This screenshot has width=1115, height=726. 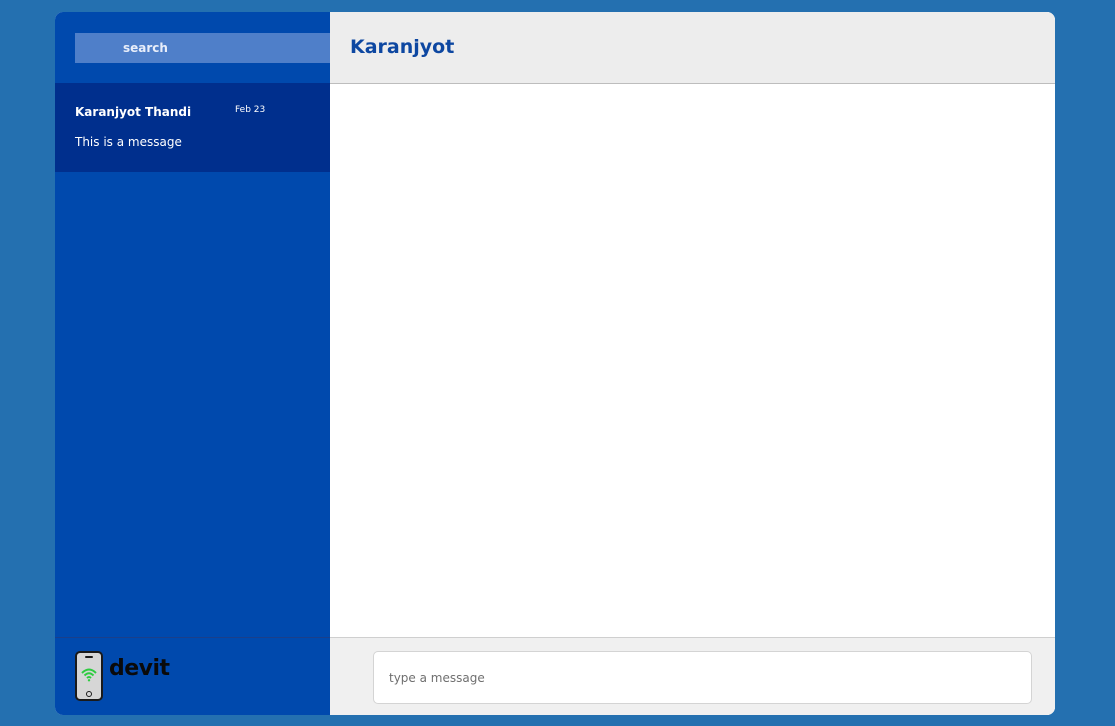 What do you see at coordinates (702, 677) in the screenshot?
I see `message-input` at bounding box center [702, 677].